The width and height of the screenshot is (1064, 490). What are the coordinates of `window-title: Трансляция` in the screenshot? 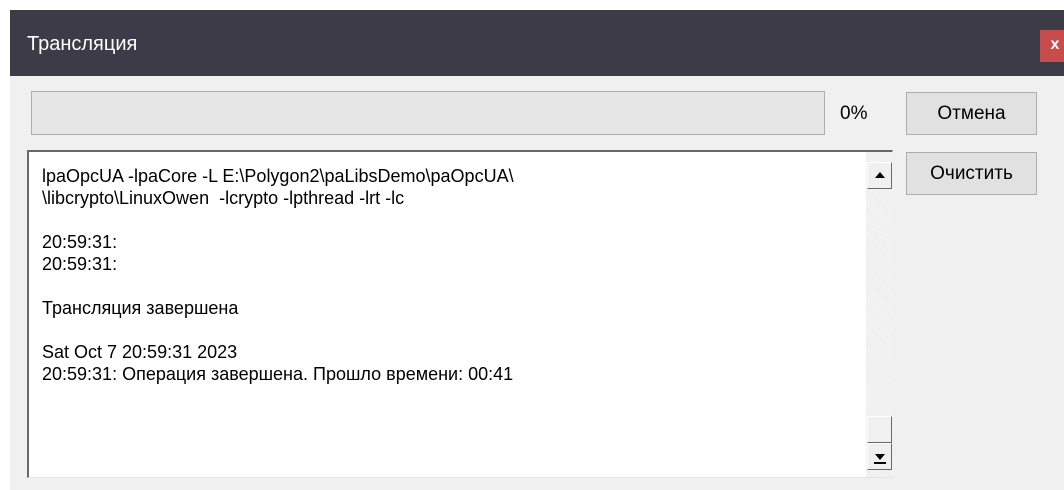 It's located at (82, 44).